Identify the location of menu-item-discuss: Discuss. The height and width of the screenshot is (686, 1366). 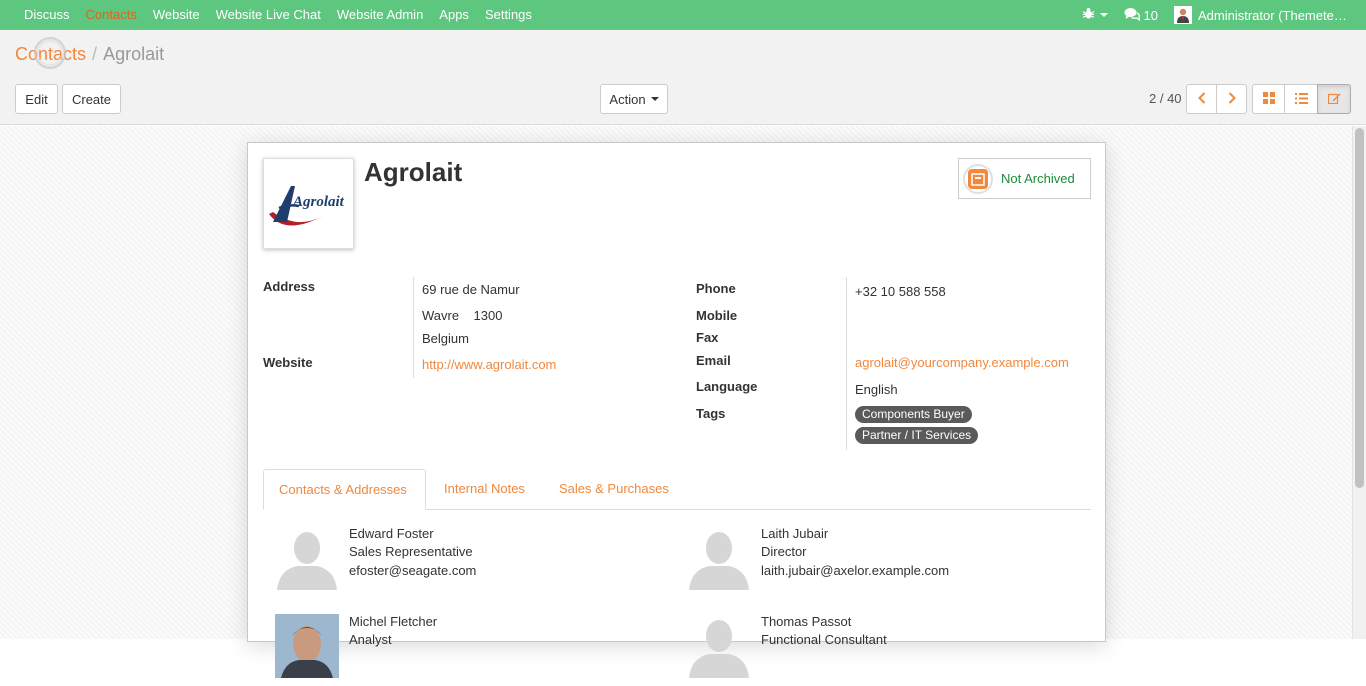
(47, 15).